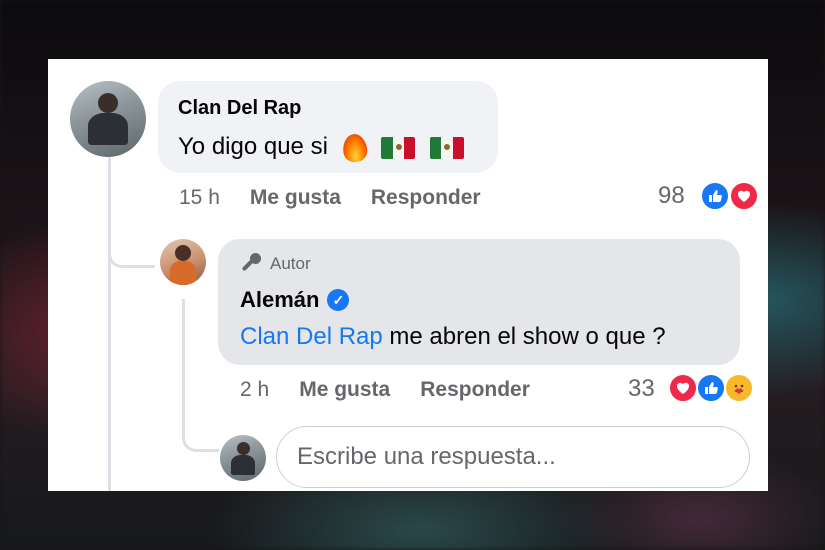  Describe the element at coordinates (290, 263) in the screenshot. I see `author-badge-label: Autor` at that location.